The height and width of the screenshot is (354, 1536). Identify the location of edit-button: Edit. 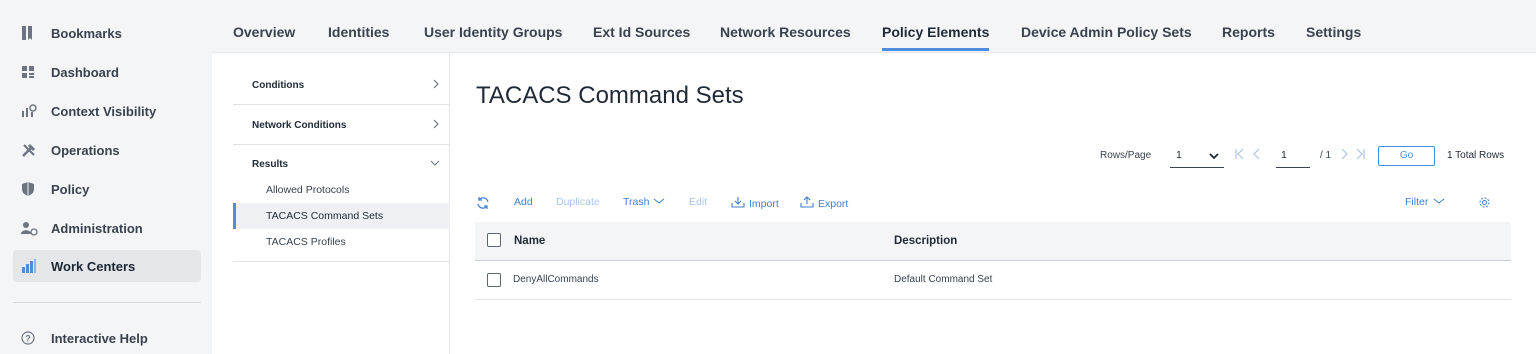
(698, 202).